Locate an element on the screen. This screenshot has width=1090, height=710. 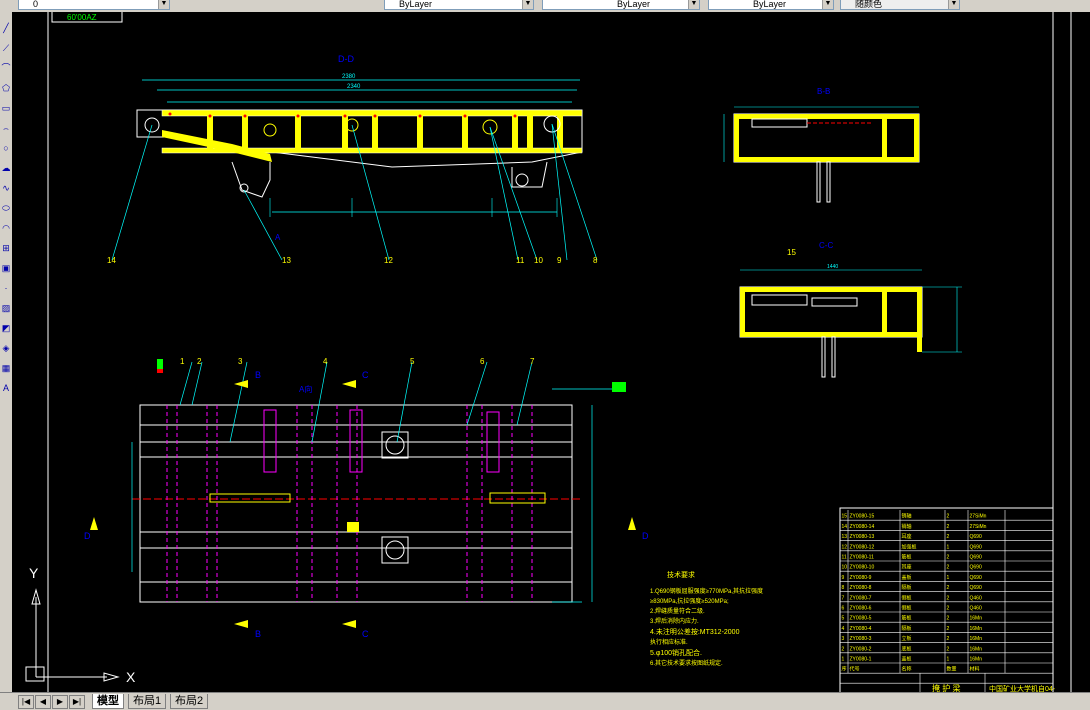
bom-cell-code: ZY0080-7 is located at coordinates (861, 598).